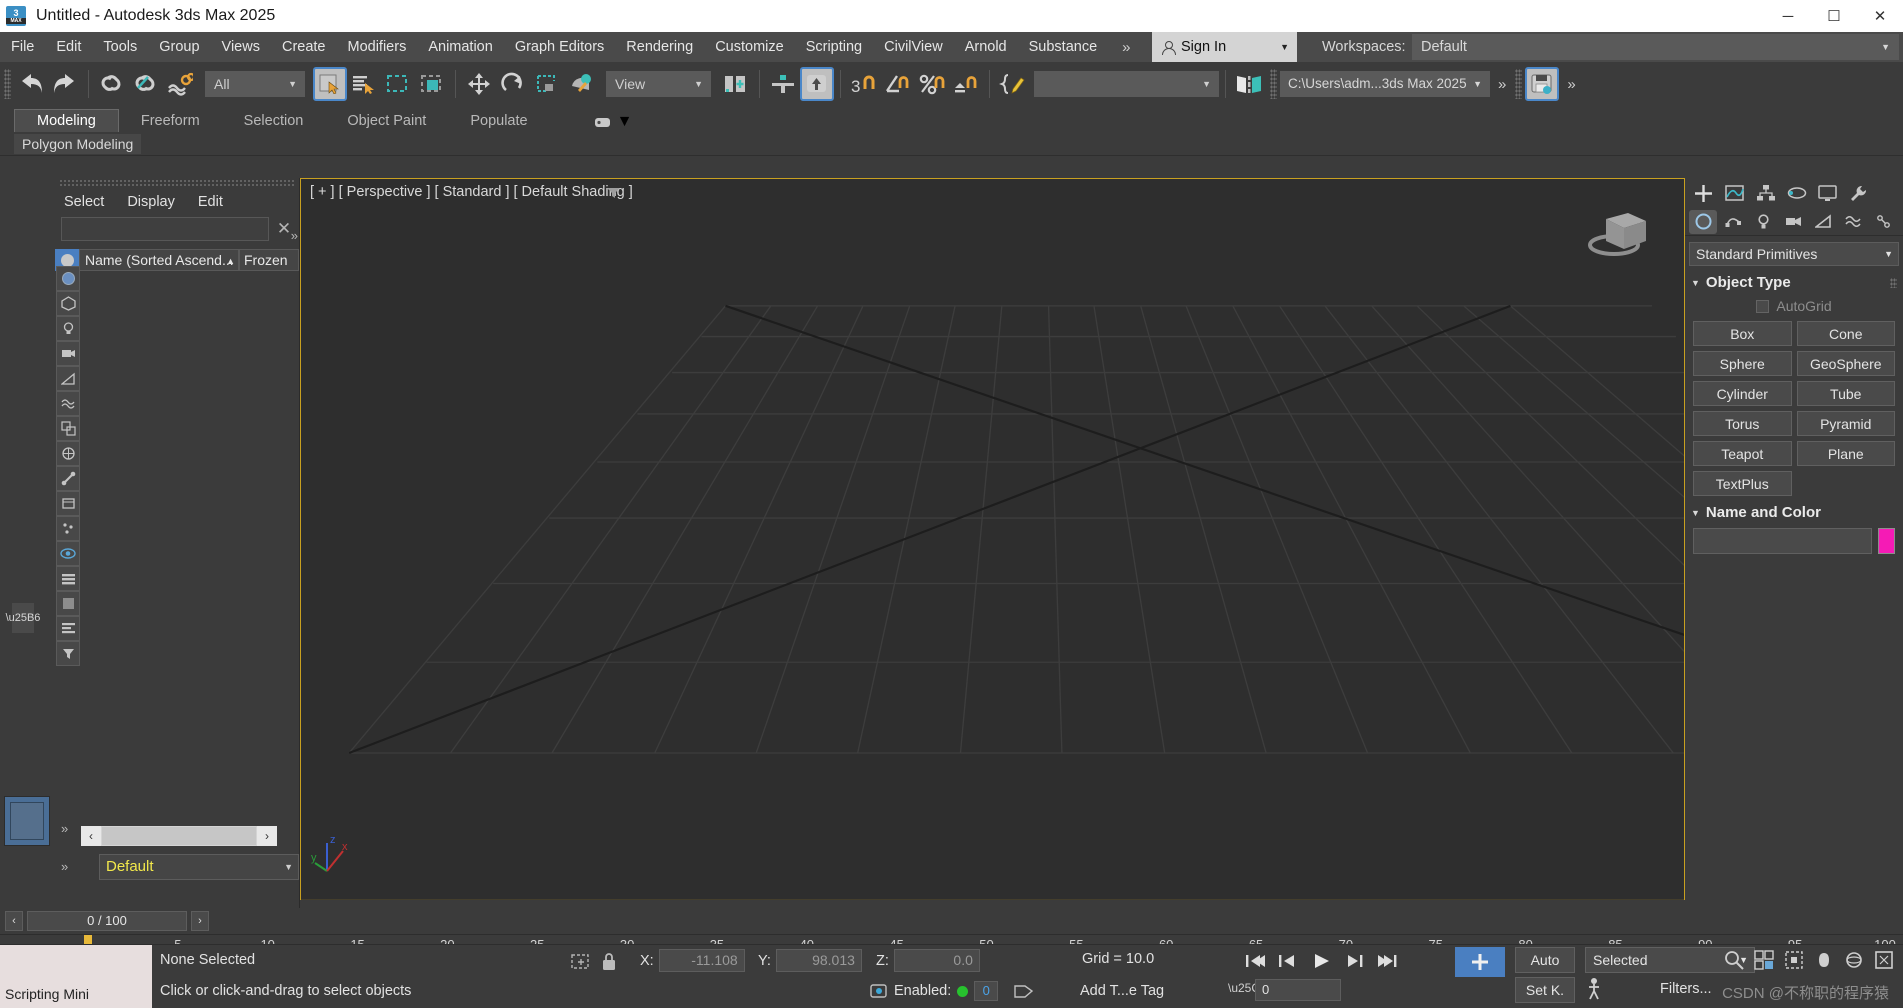 The width and height of the screenshot is (1903, 1008). What do you see at coordinates (68, 278) in the screenshot?
I see `display-all-icon` at bounding box center [68, 278].